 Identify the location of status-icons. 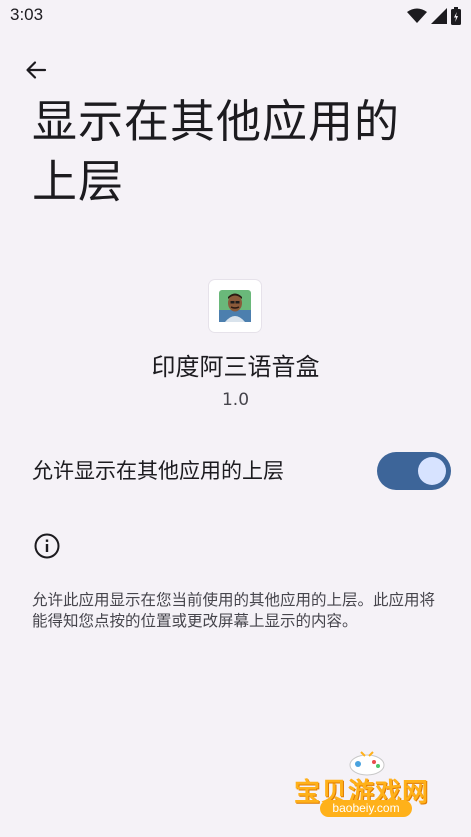
(434, 16).